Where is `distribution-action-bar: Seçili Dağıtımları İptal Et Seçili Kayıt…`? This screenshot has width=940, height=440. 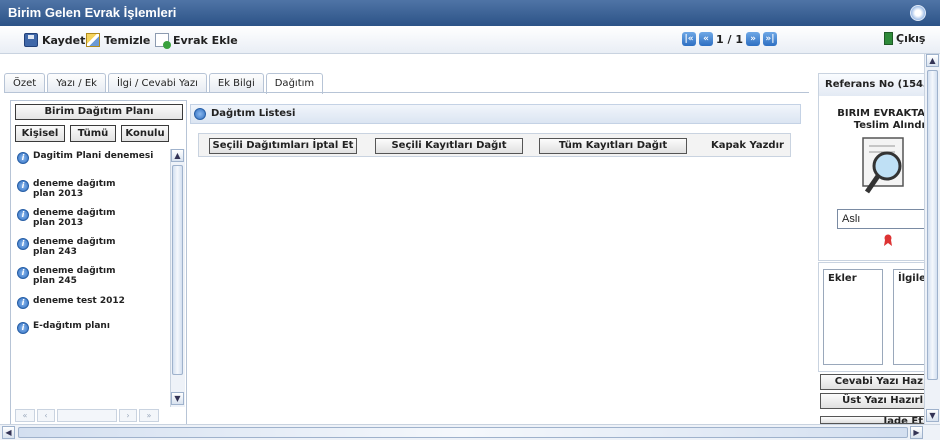
distribution-action-bar: Seçili Dağıtımları İptal Et Seçili Kayıt… is located at coordinates (494, 145).